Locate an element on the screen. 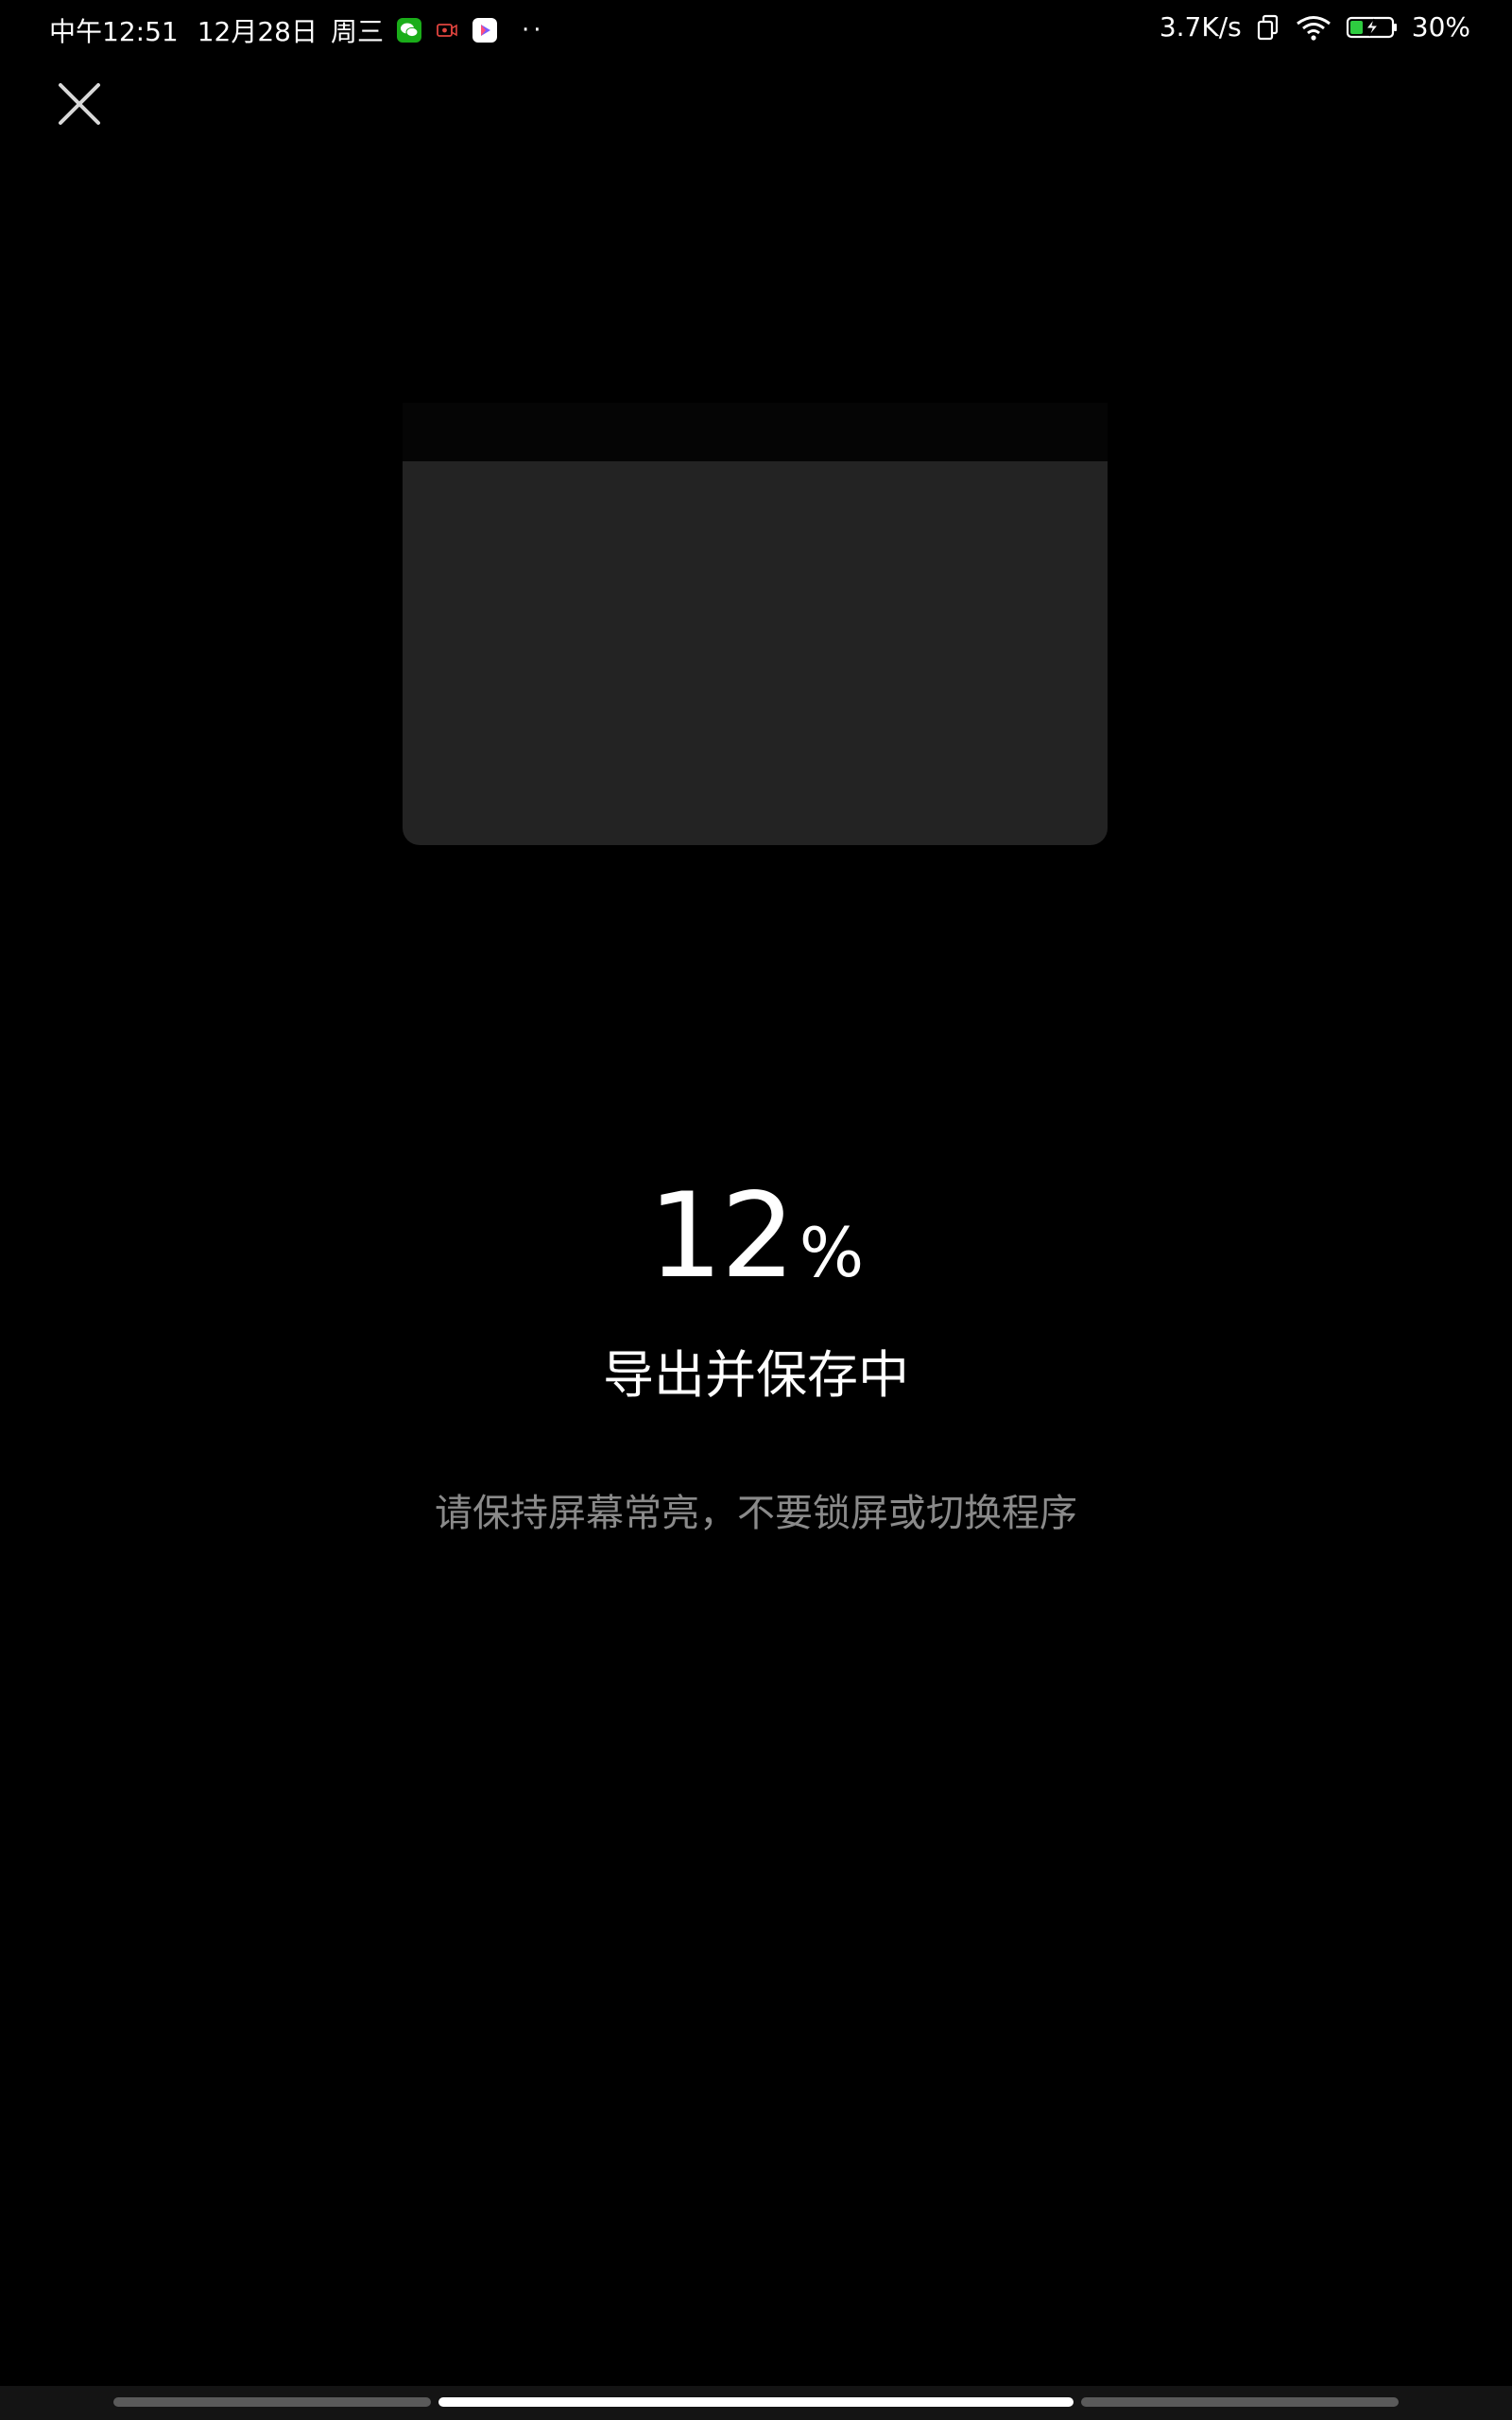 This screenshot has width=1512, height=2420. close-icon is located at coordinates (79, 104).